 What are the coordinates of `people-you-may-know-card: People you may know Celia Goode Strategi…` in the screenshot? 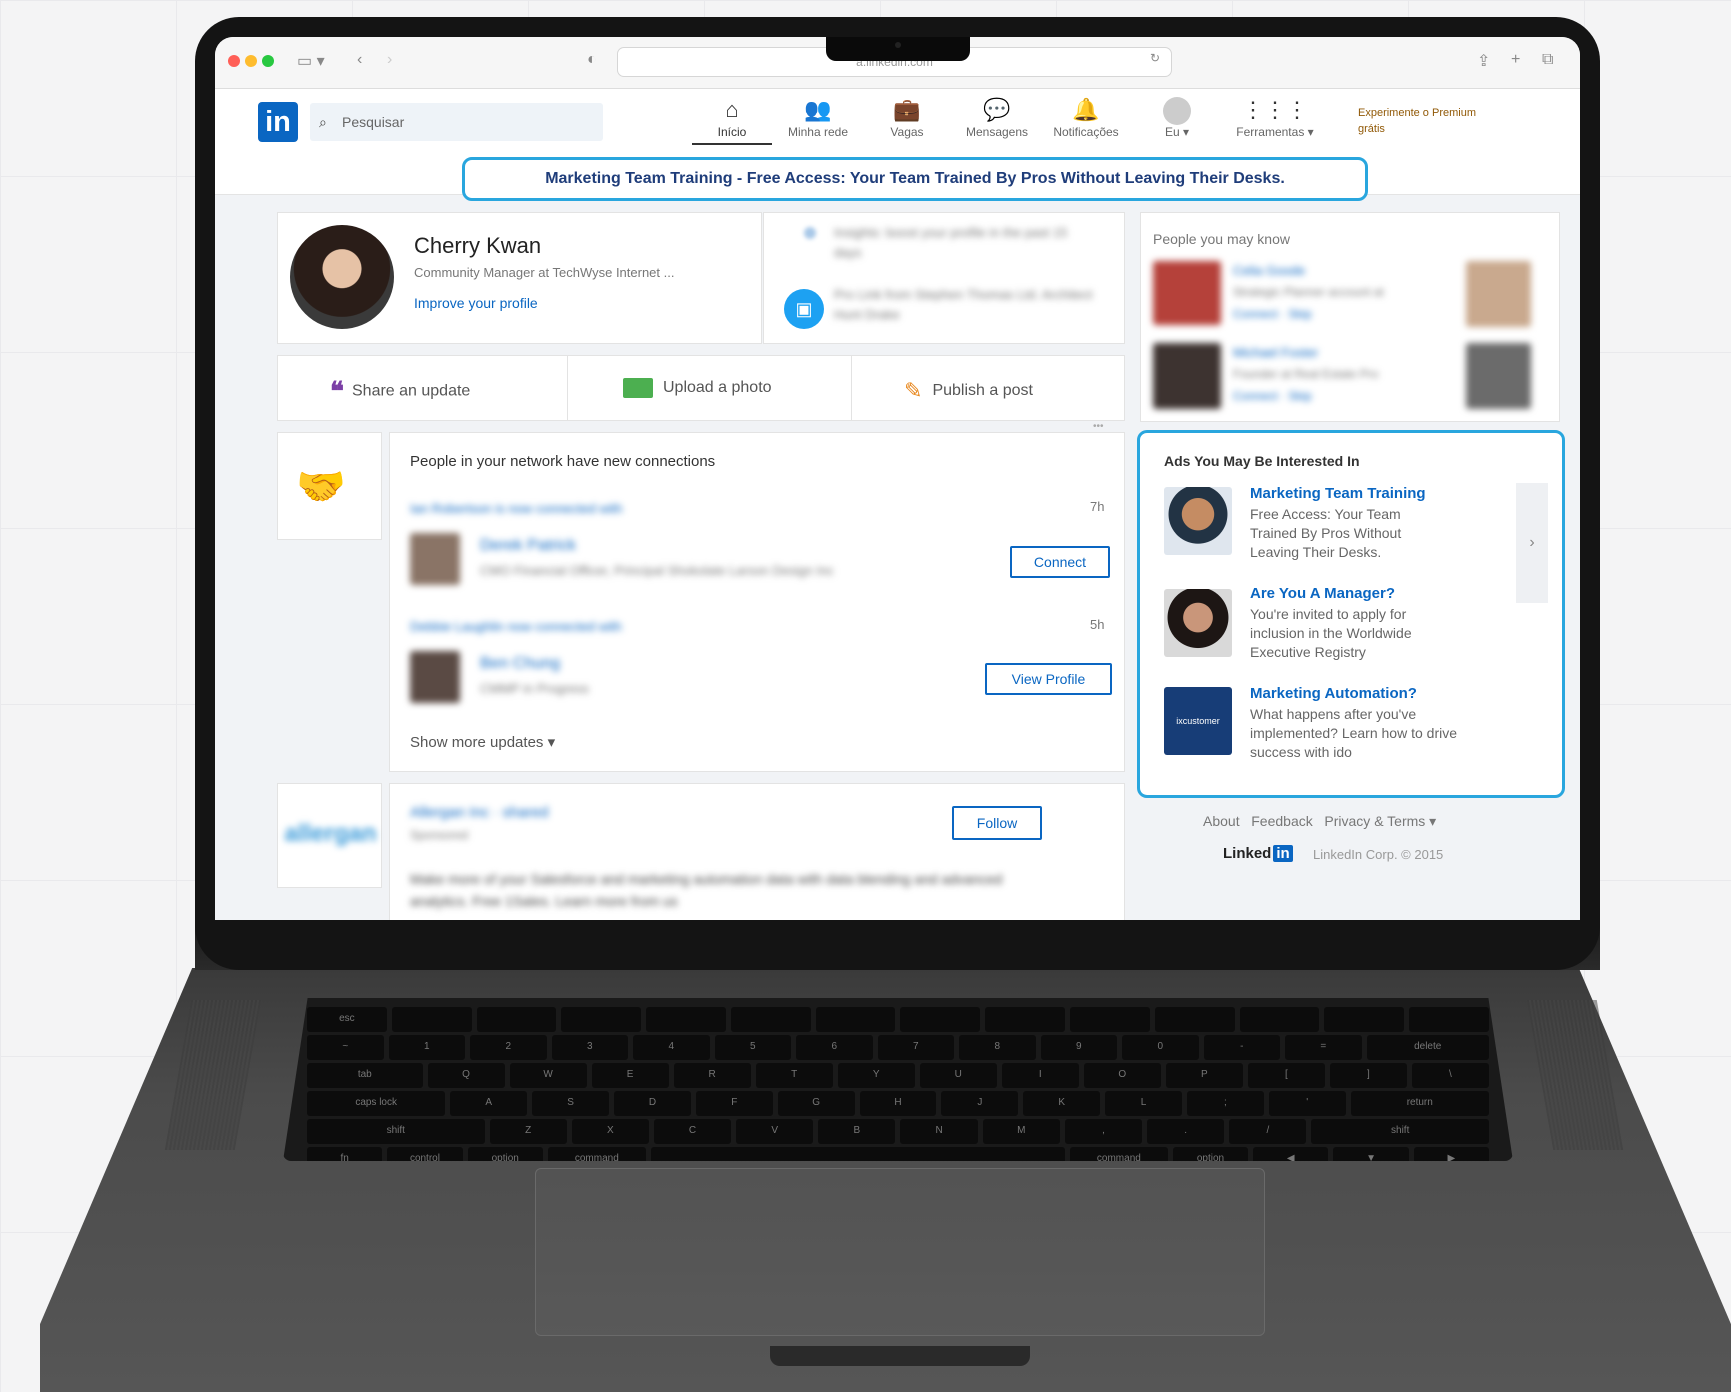 It's located at (1350, 317).